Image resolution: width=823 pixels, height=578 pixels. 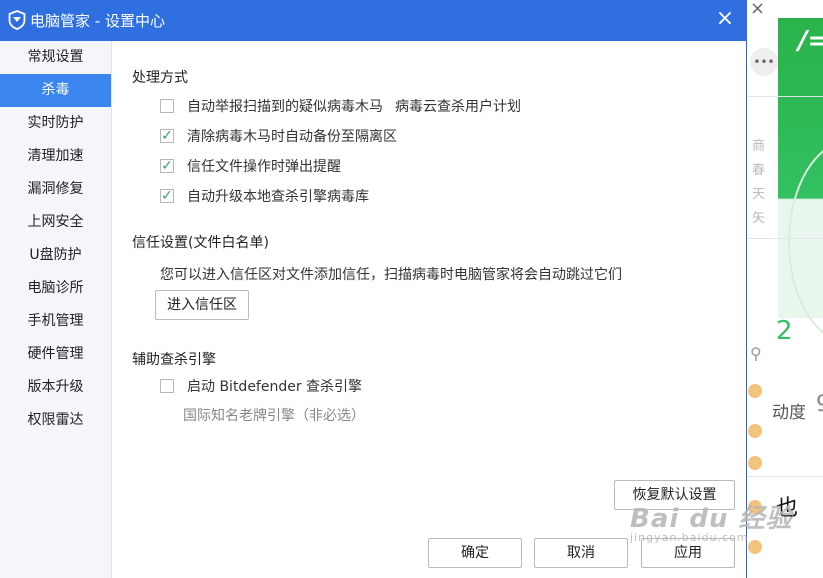 I want to click on background-app-window: /= × ••• 商春天矢 2 ⚲ 动度 9 也, so click(x=785, y=289).